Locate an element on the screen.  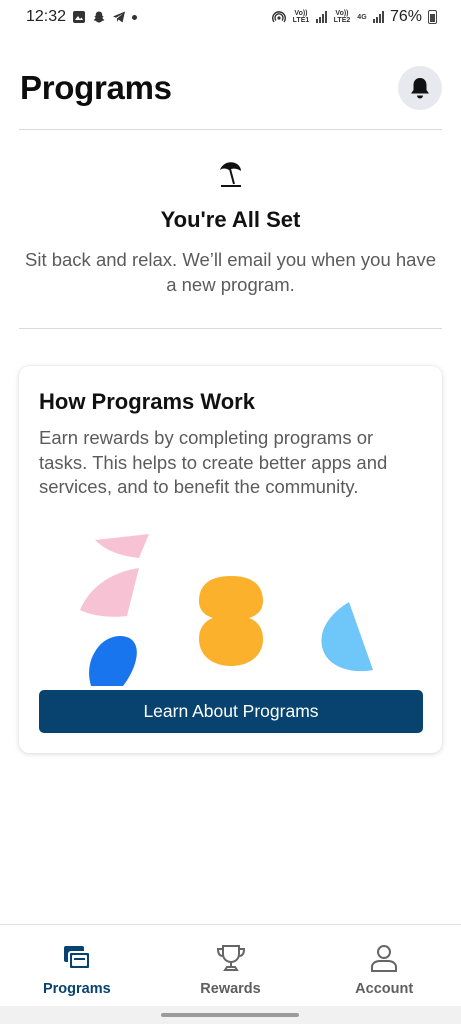
page-title: Programs is located at coordinates (96, 87).